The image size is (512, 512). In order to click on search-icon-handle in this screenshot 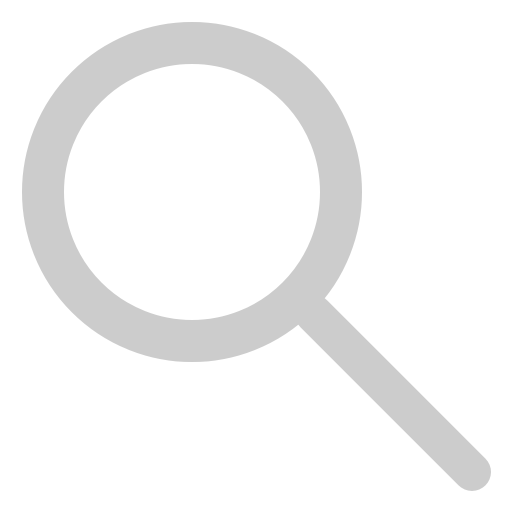, I will do `click(393, 393)`.